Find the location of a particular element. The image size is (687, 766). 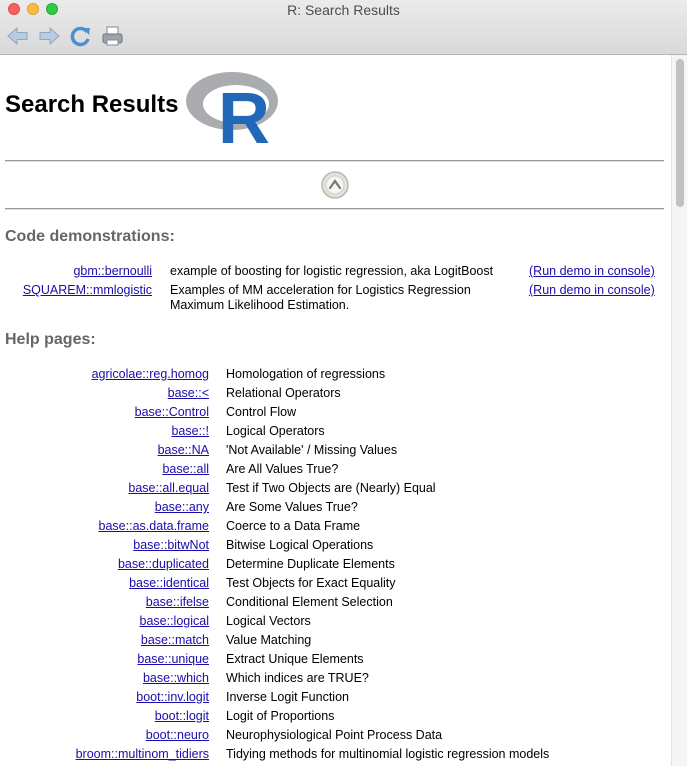

page-title: Search Results is located at coordinates (92, 104).